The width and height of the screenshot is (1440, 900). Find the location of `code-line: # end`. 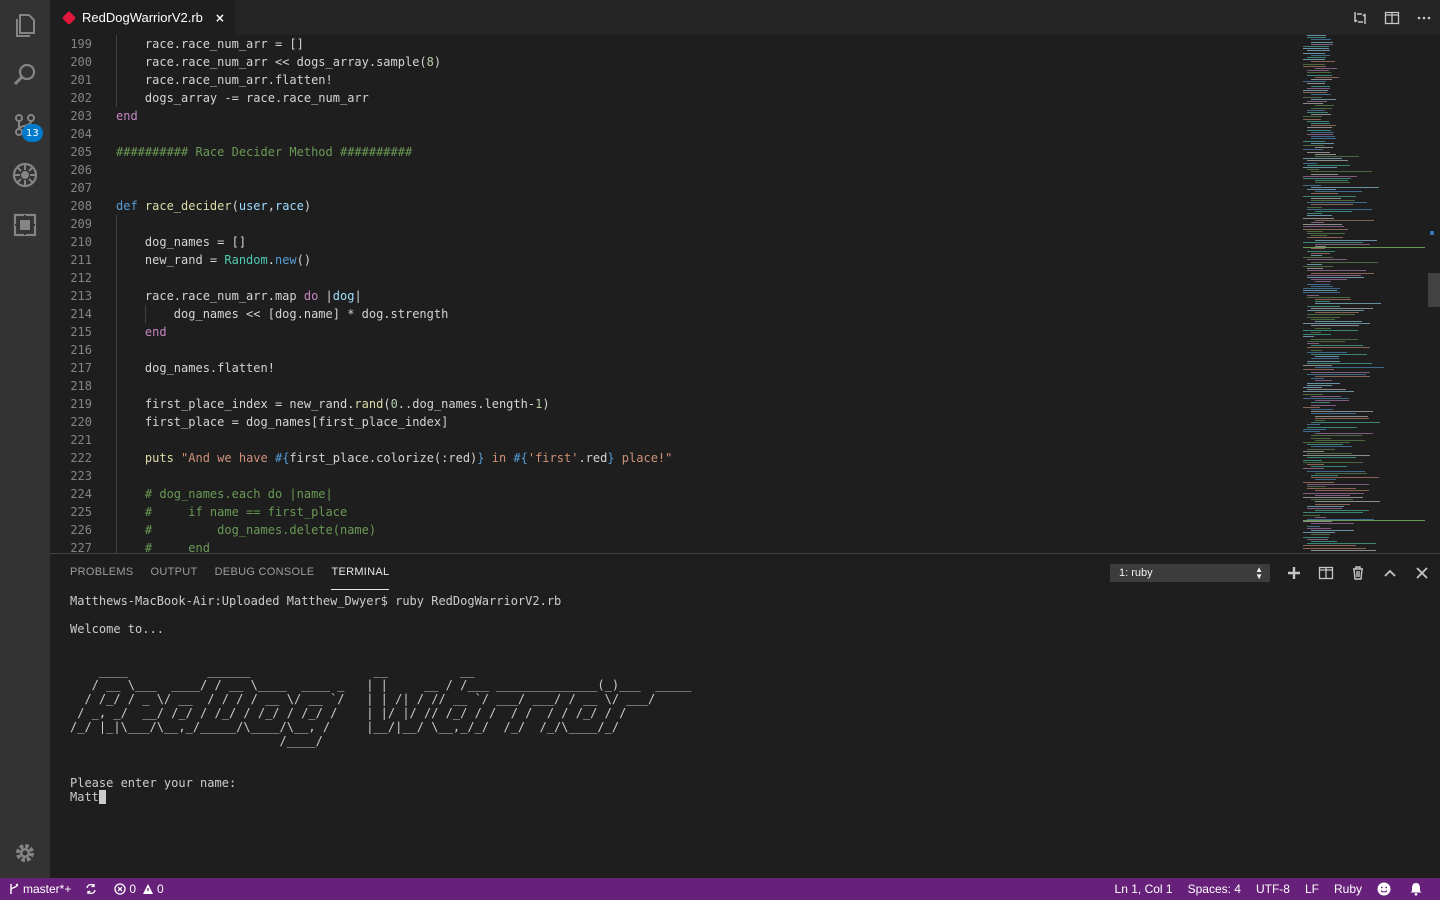

code-line: # end is located at coordinates (394, 546).